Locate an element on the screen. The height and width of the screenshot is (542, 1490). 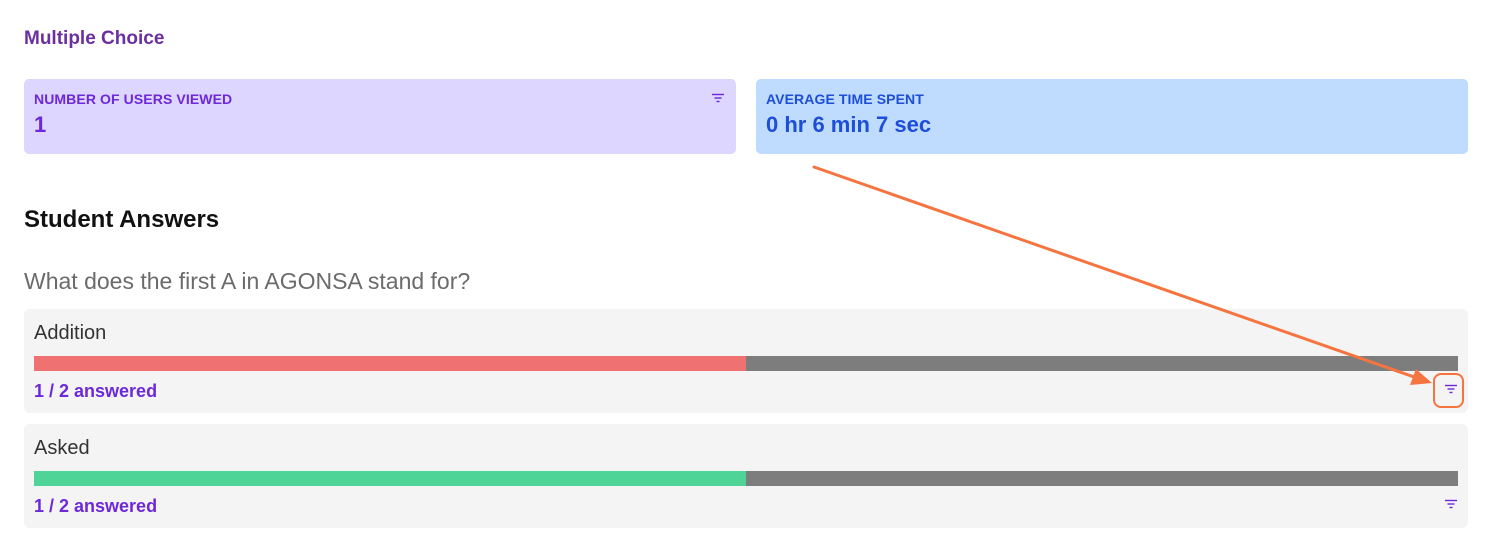
average-time-card: AVERAGE TIME SPENT 0 hr 6 min 7 sec is located at coordinates (1112, 116).